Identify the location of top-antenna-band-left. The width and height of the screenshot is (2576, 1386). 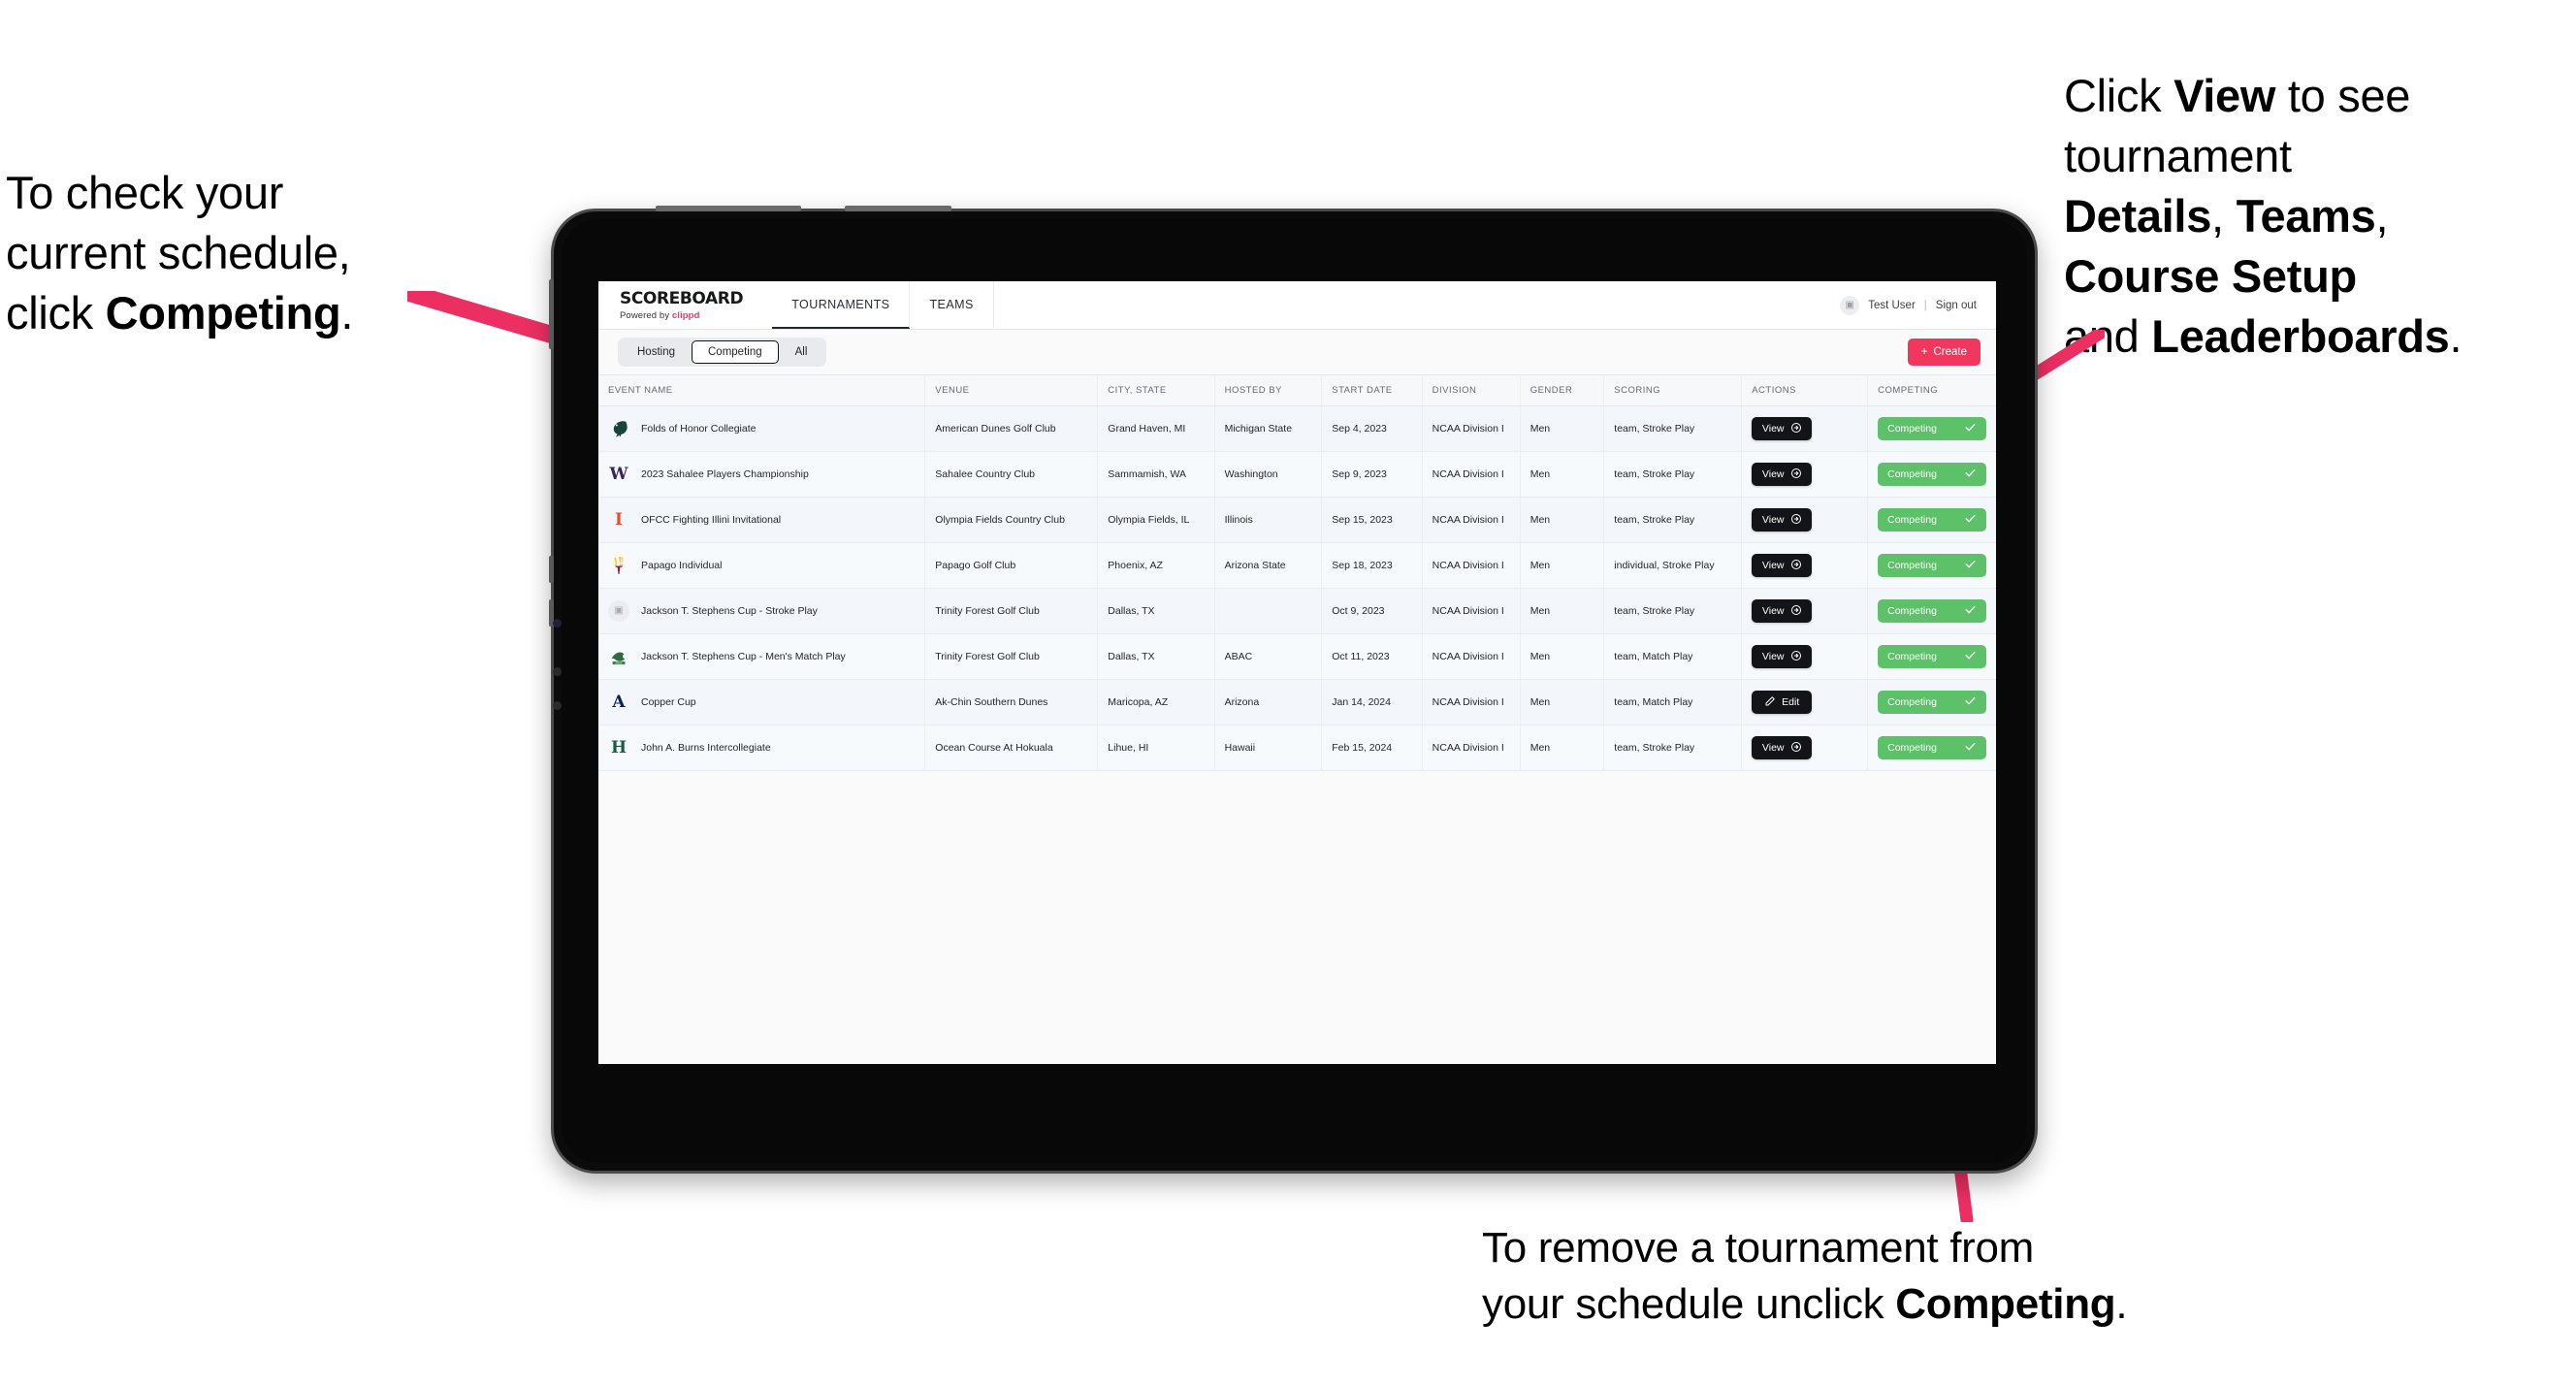
(728, 208).